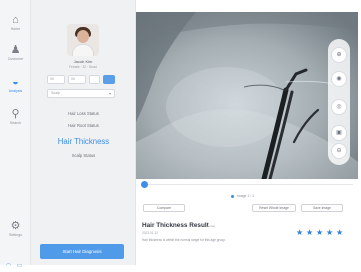  Describe the element at coordinates (81, 93) in the screenshot. I see `area-dropdown: Scalp ▾` at that location.